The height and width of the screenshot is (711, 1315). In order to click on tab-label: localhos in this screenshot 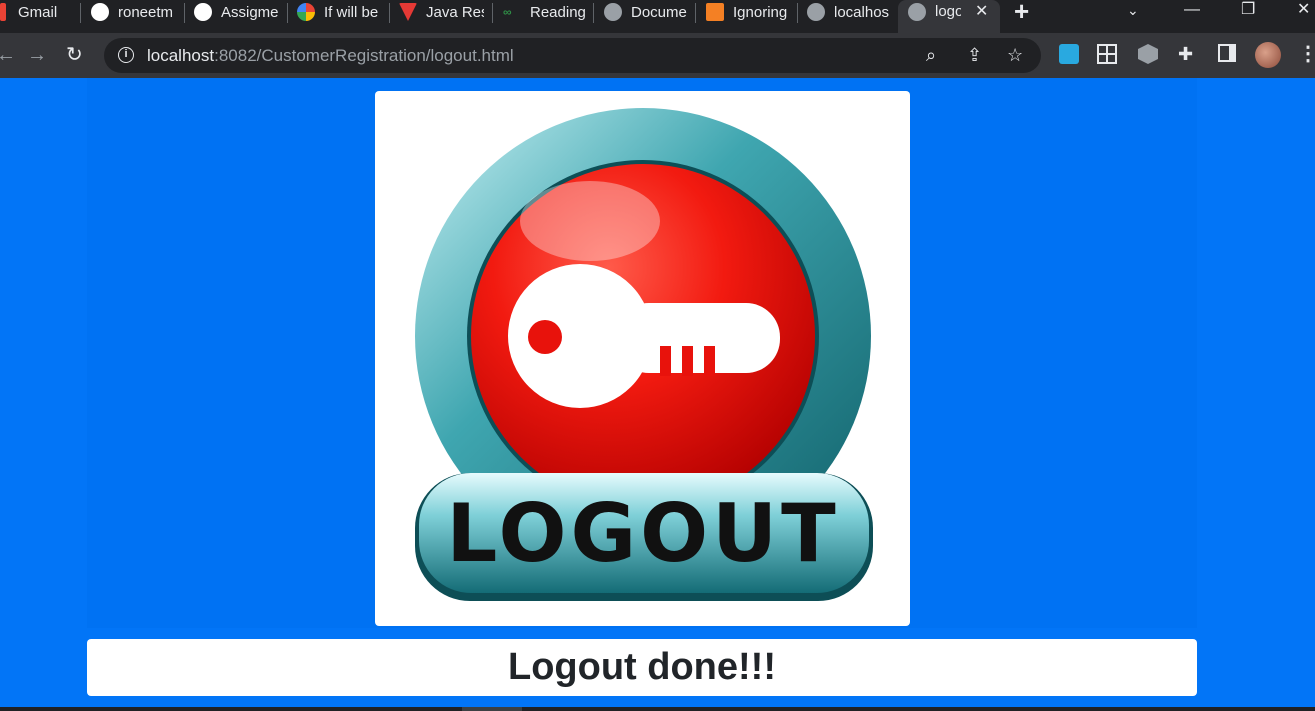, I will do `click(862, 12)`.